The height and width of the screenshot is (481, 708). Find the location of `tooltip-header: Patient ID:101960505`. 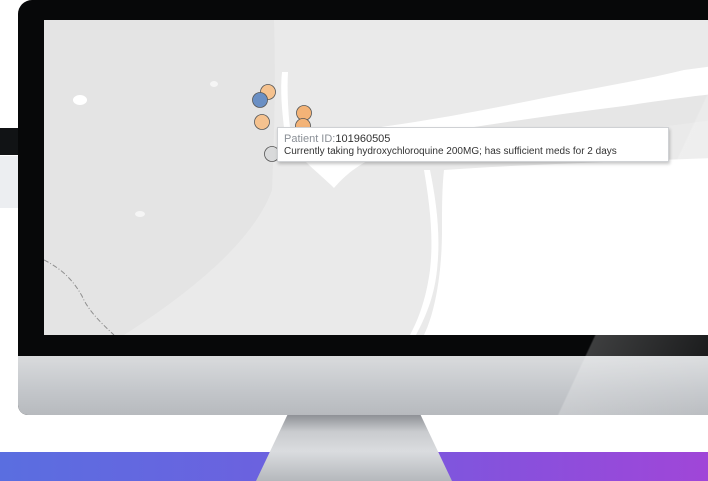

tooltip-header: Patient ID:101960505 is located at coordinates (337, 139).